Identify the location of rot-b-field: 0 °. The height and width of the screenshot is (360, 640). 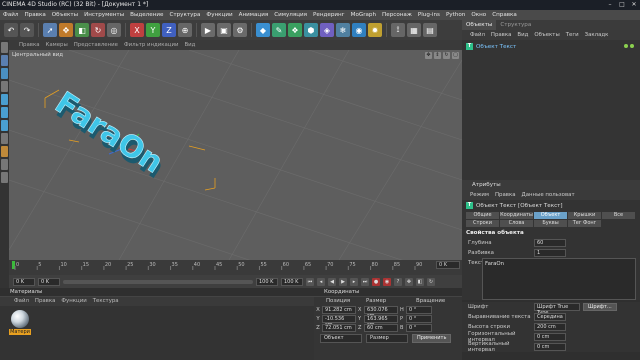
(419, 327).